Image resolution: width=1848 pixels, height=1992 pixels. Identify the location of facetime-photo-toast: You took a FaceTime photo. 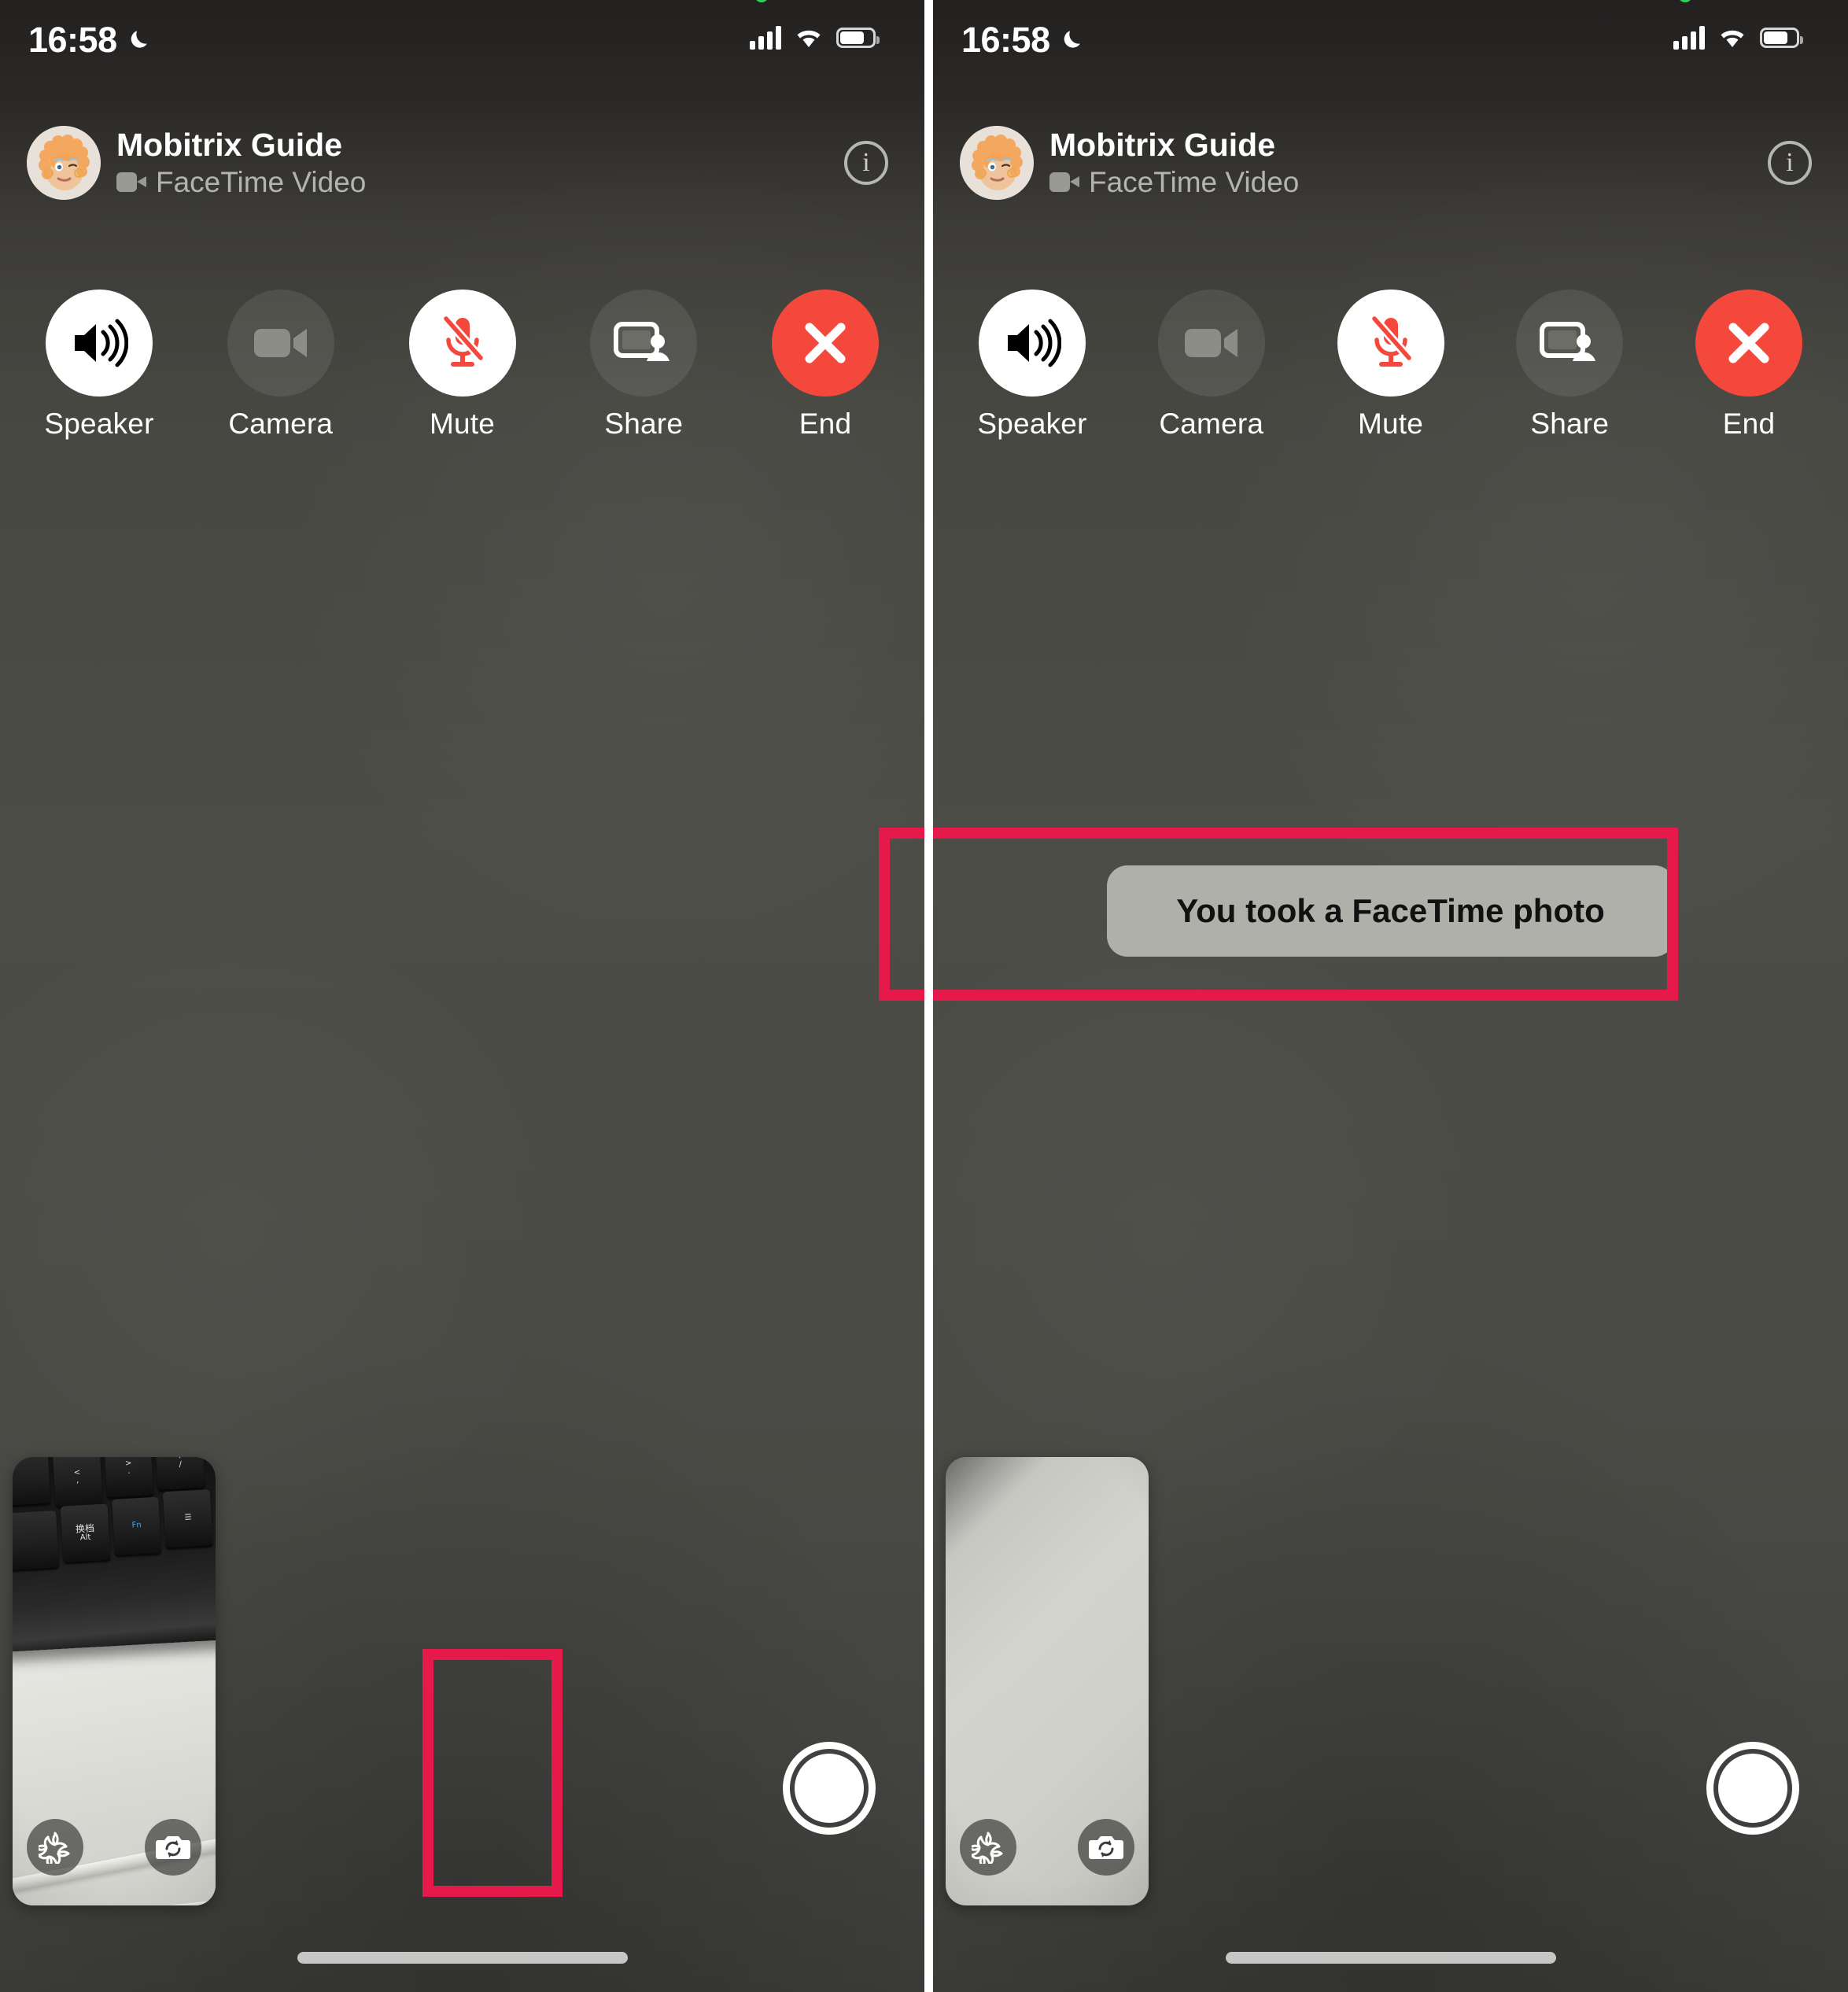
(1390, 911).